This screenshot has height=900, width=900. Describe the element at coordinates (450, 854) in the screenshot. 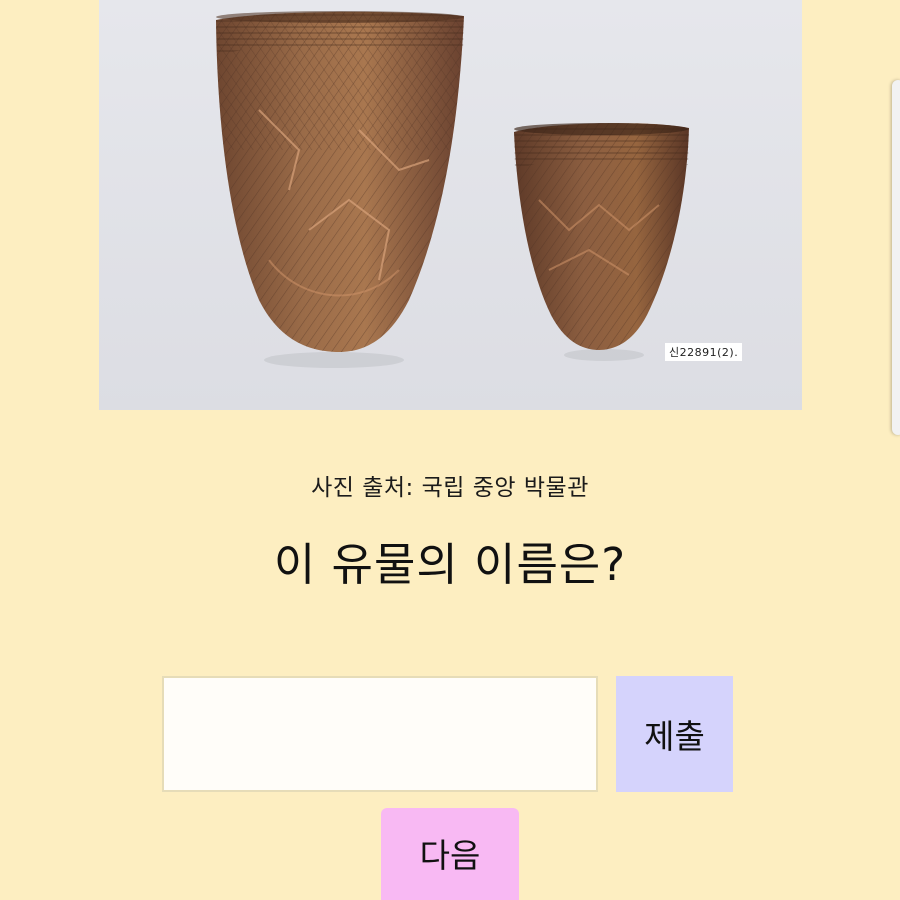

I see `next-button: 다음` at that location.